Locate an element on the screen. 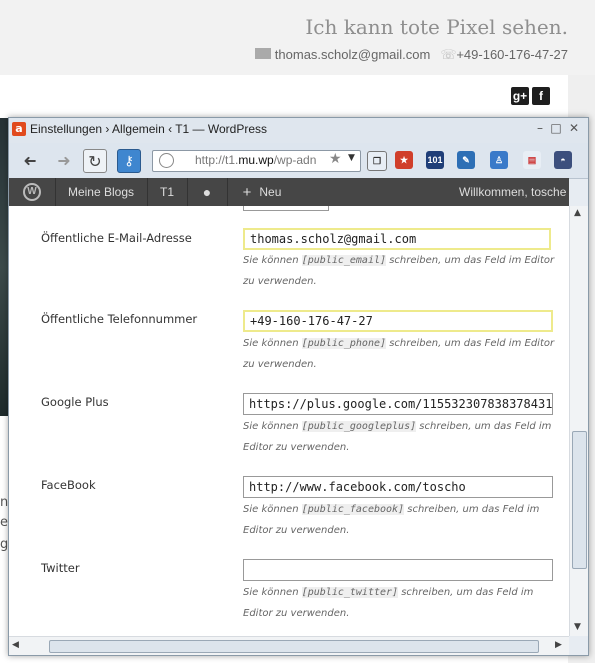 The image size is (595, 663). notes-icon: ▤ is located at coordinates (532, 160).